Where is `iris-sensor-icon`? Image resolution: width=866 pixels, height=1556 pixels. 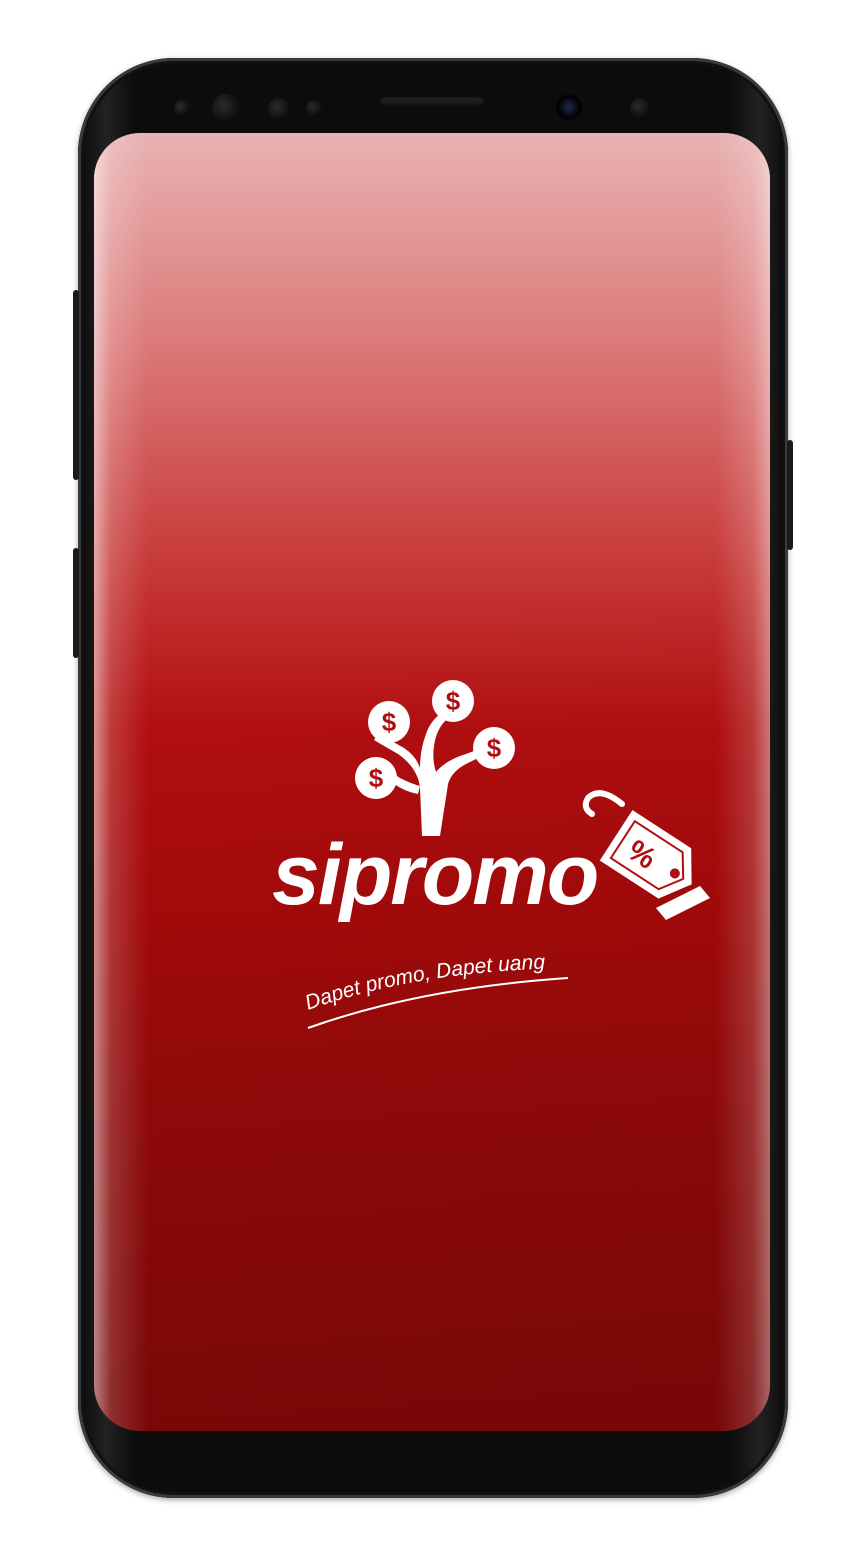
iris-sensor-icon is located at coordinates (226, 108).